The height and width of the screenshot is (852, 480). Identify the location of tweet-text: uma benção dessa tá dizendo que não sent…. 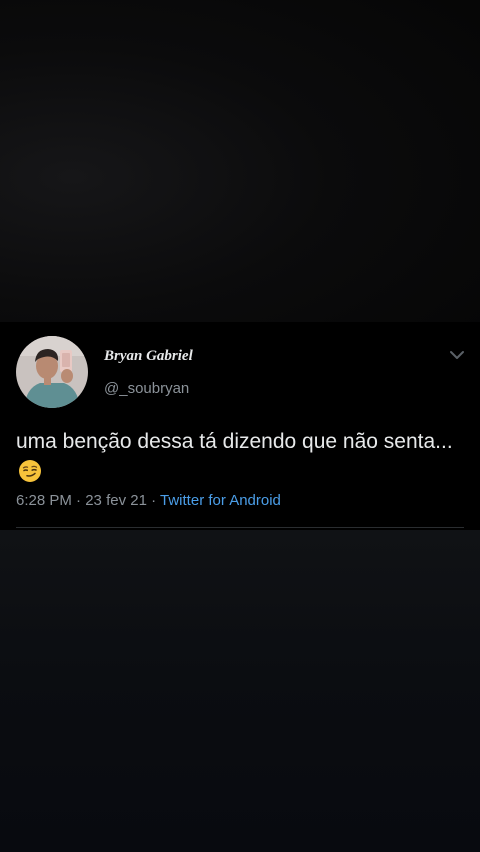
(241, 457).